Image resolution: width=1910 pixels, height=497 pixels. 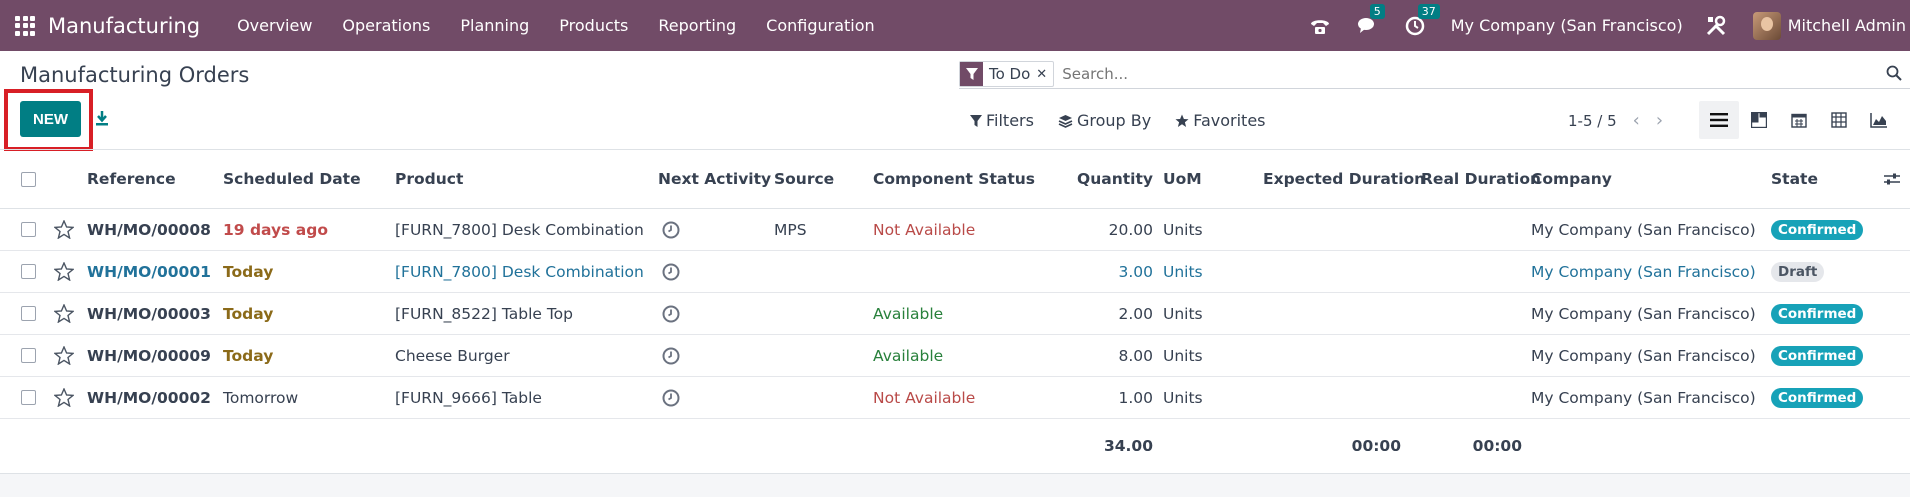 I want to click on cell-reference: WH/MO/00003, so click(x=149, y=313).